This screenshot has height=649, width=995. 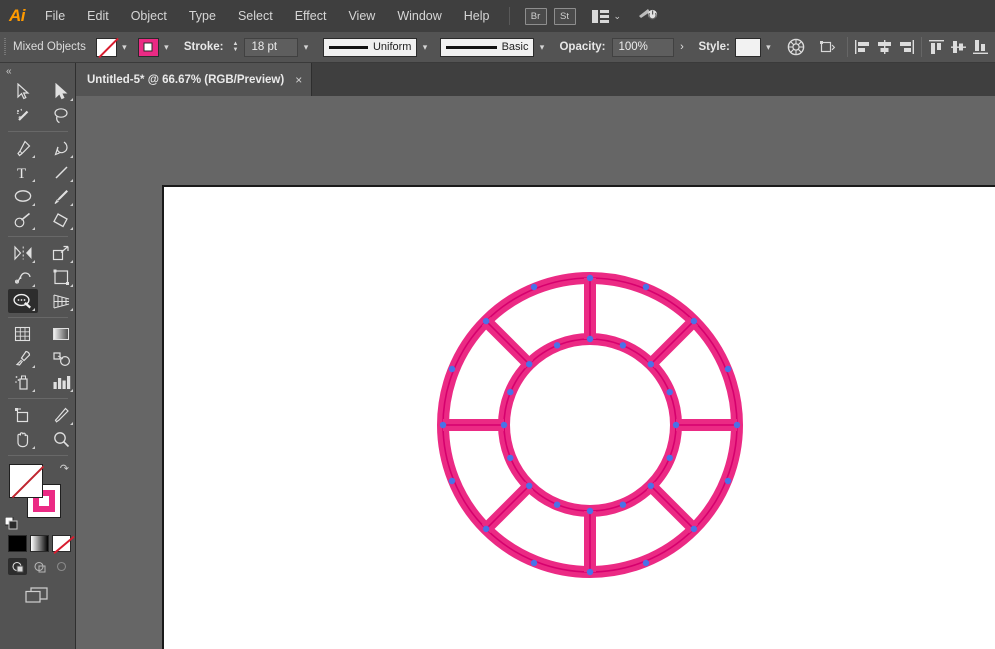 What do you see at coordinates (106, 47) in the screenshot?
I see `fill-color-swatch` at bounding box center [106, 47].